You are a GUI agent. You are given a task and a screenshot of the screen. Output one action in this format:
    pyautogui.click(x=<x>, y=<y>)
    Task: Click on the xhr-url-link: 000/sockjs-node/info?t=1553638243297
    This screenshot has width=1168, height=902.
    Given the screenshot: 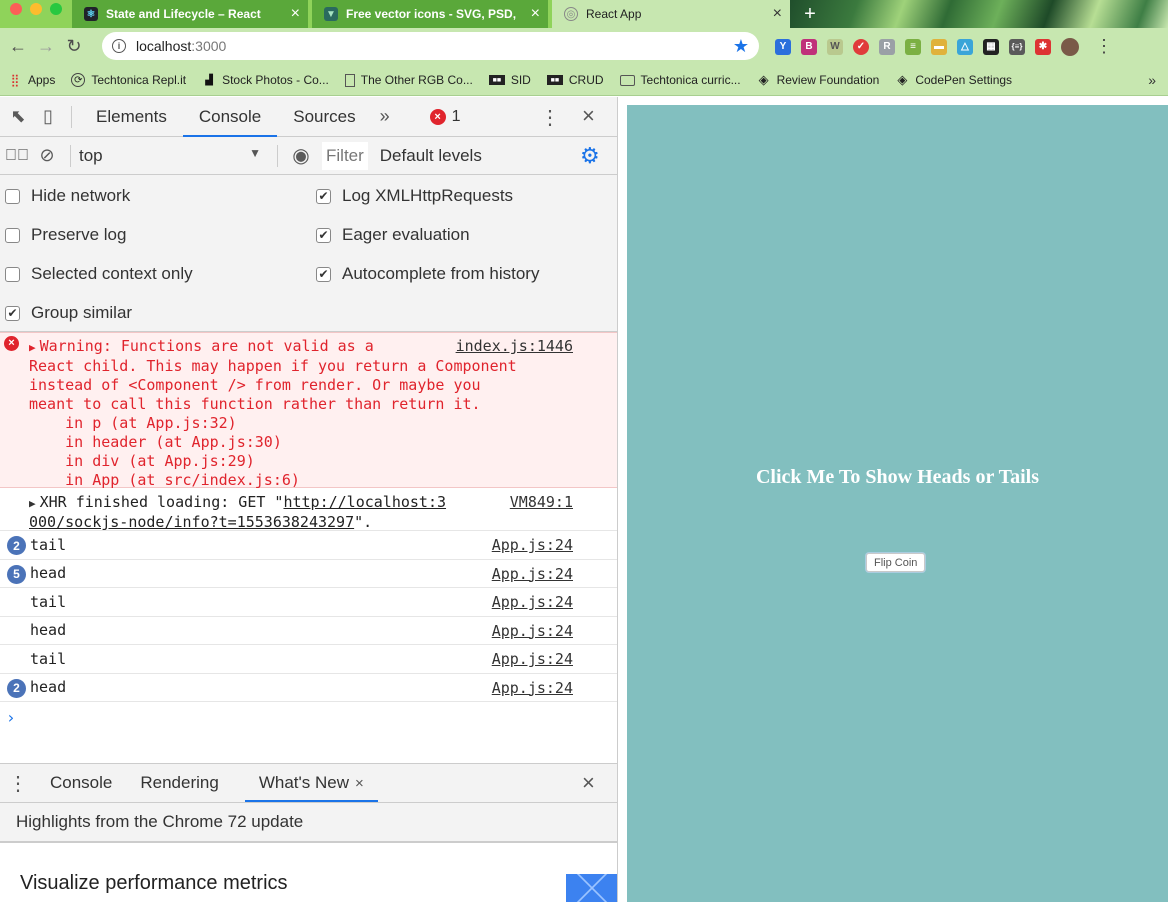 What is the action you would take?
    pyautogui.click(x=191, y=522)
    